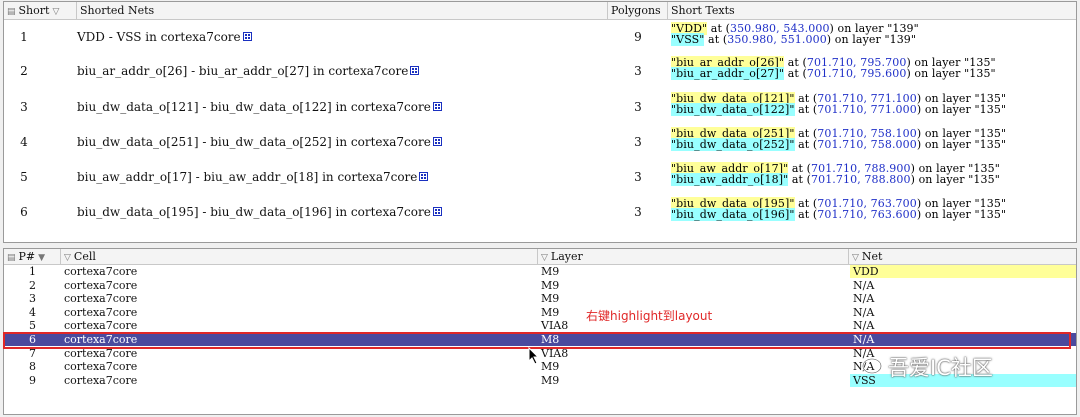 The image size is (1080, 417). What do you see at coordinates (32, 299) in the screenshot?
I see `polygon-number: 3` at bounding box center [32, 299].